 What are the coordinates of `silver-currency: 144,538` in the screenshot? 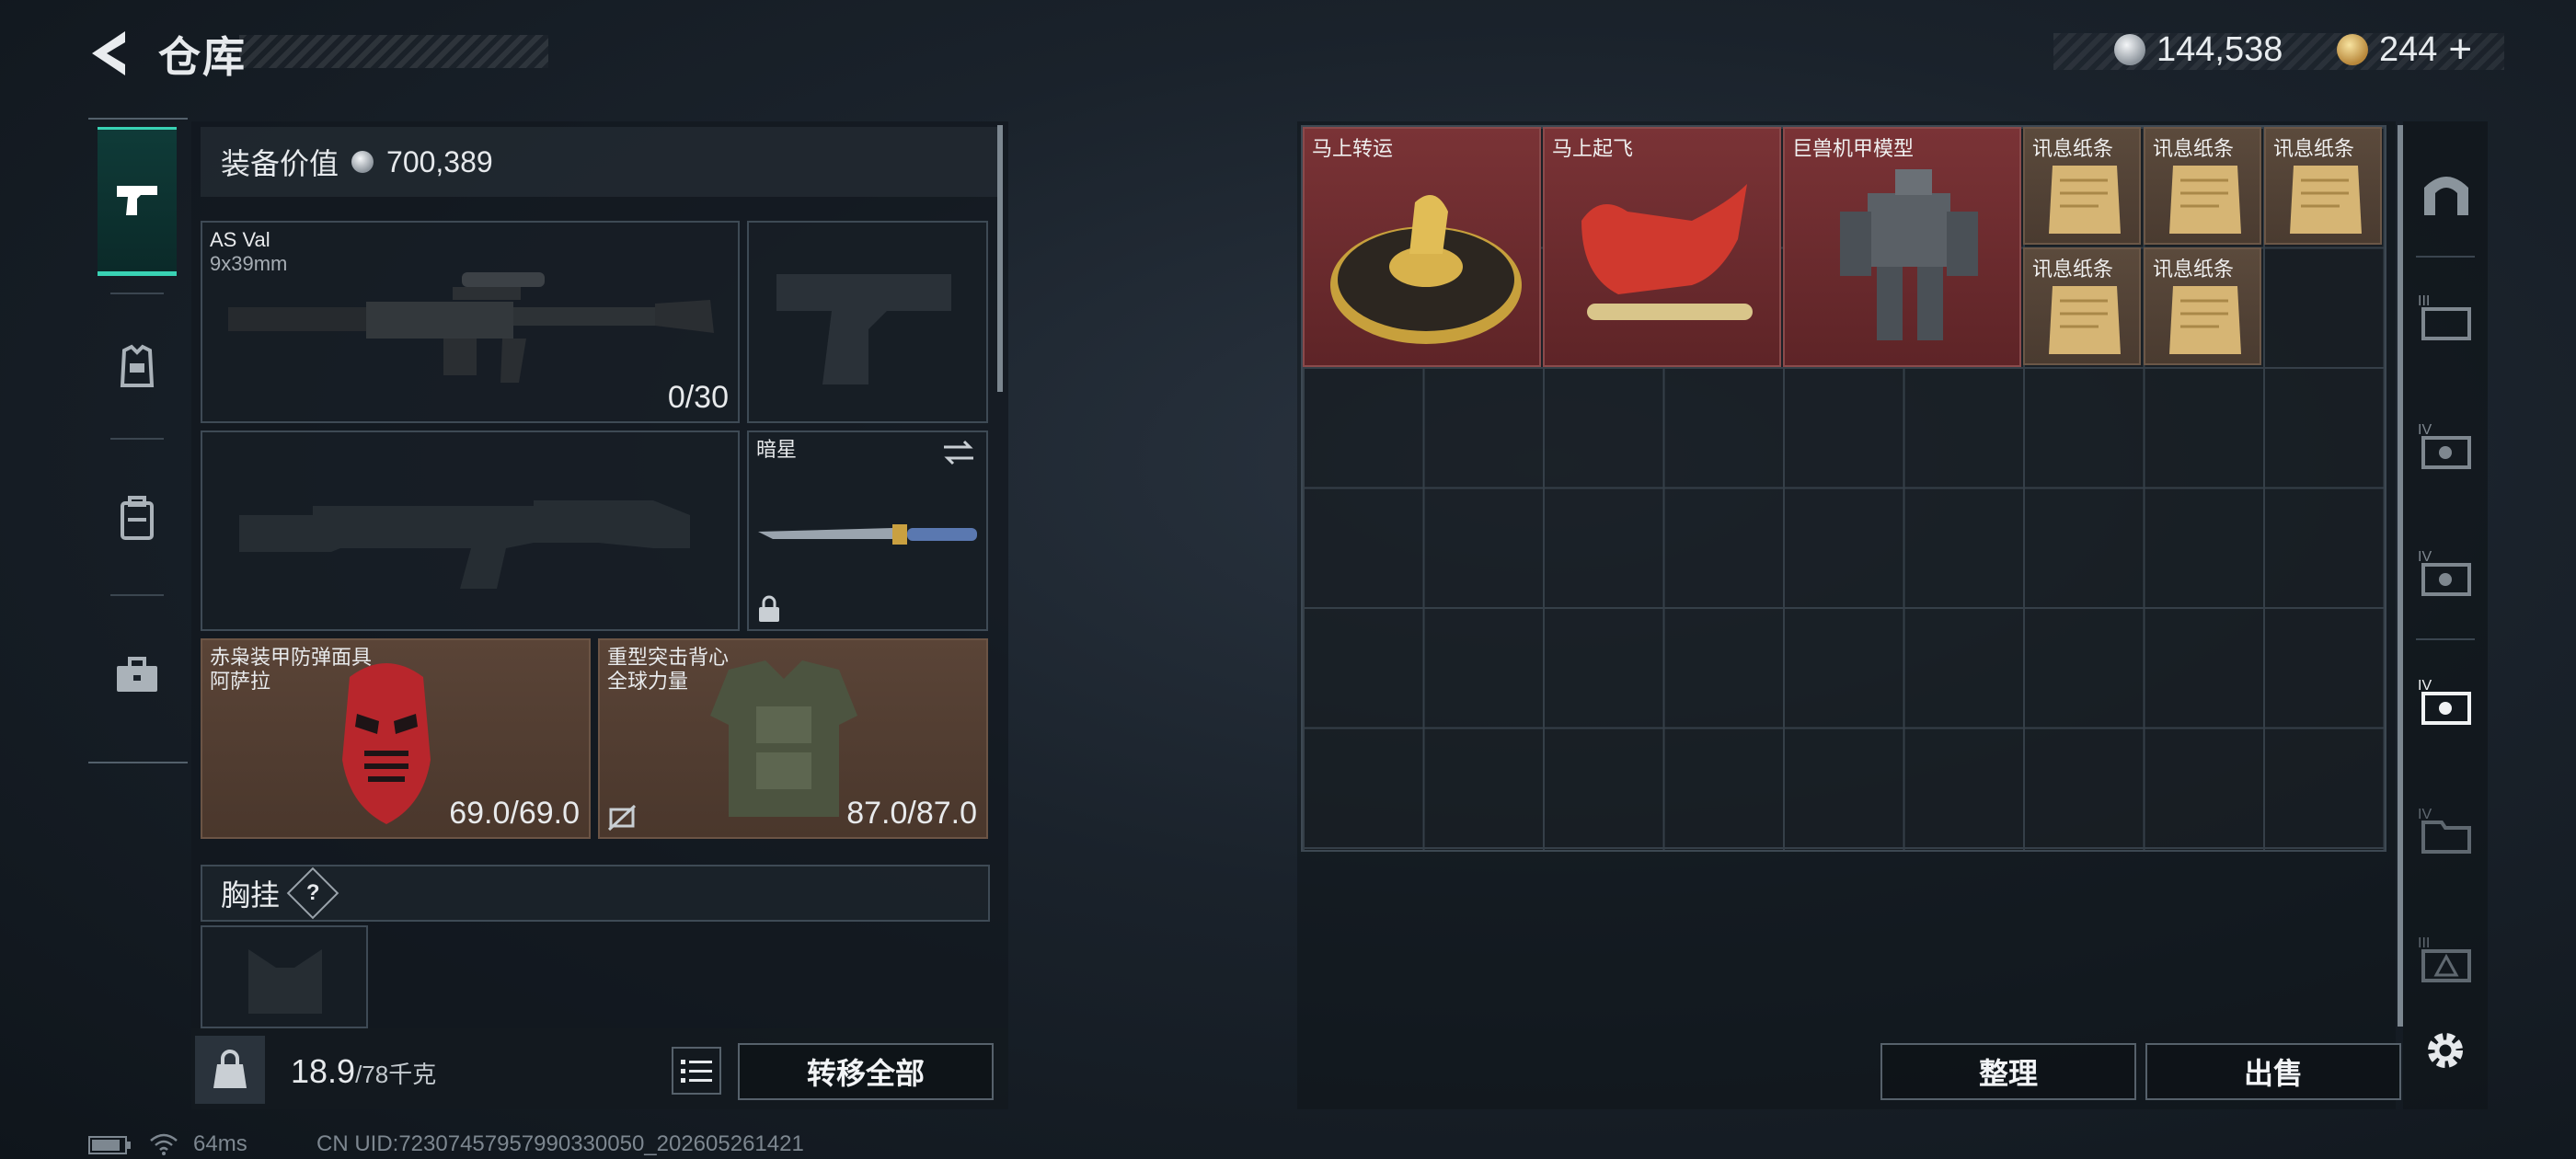 It's located at (2198, 50).